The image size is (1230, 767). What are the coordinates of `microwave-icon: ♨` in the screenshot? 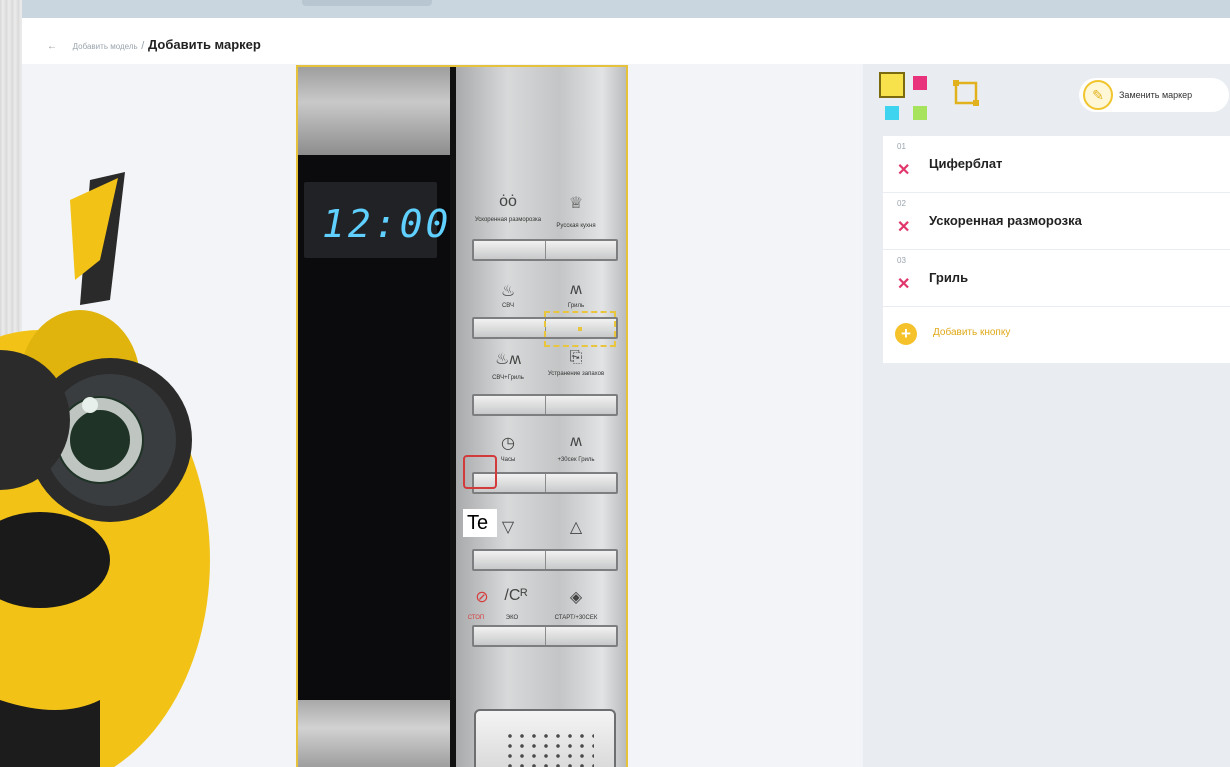 It's located at (508, 291).